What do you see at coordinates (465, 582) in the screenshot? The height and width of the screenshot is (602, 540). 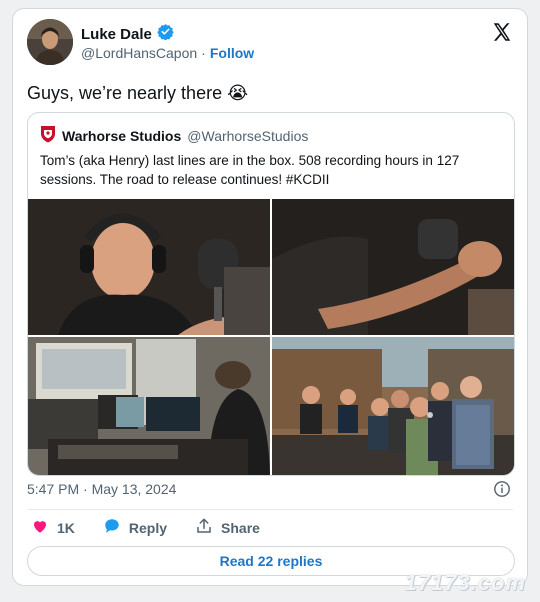 I see `site-watermark: 17173.com` at bounding box center [465, 582].